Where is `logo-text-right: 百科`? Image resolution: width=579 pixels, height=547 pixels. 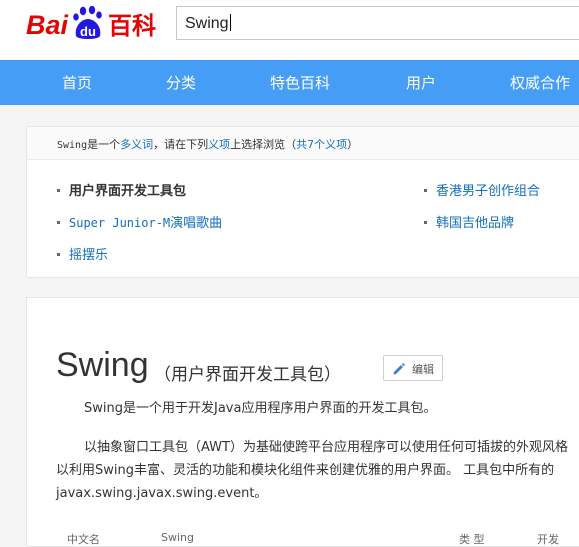
logo-text-right: 百科 is located at coordinates (132, 26).